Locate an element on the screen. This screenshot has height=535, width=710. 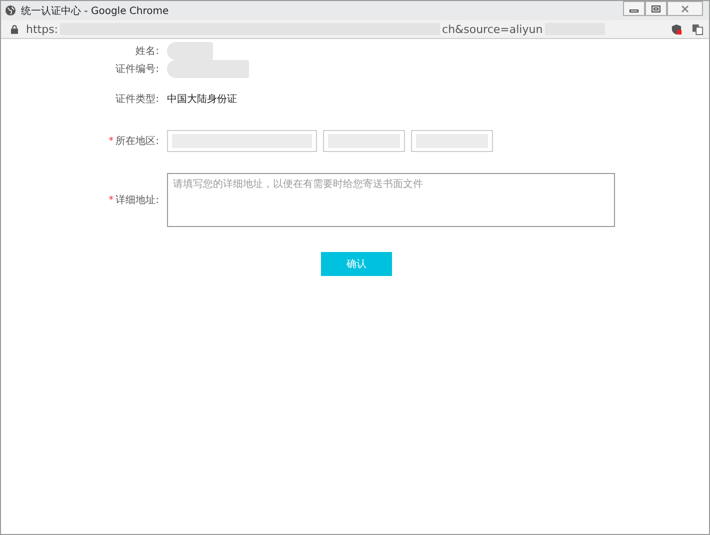
url-text: https: is located at coordinates (42, 29).